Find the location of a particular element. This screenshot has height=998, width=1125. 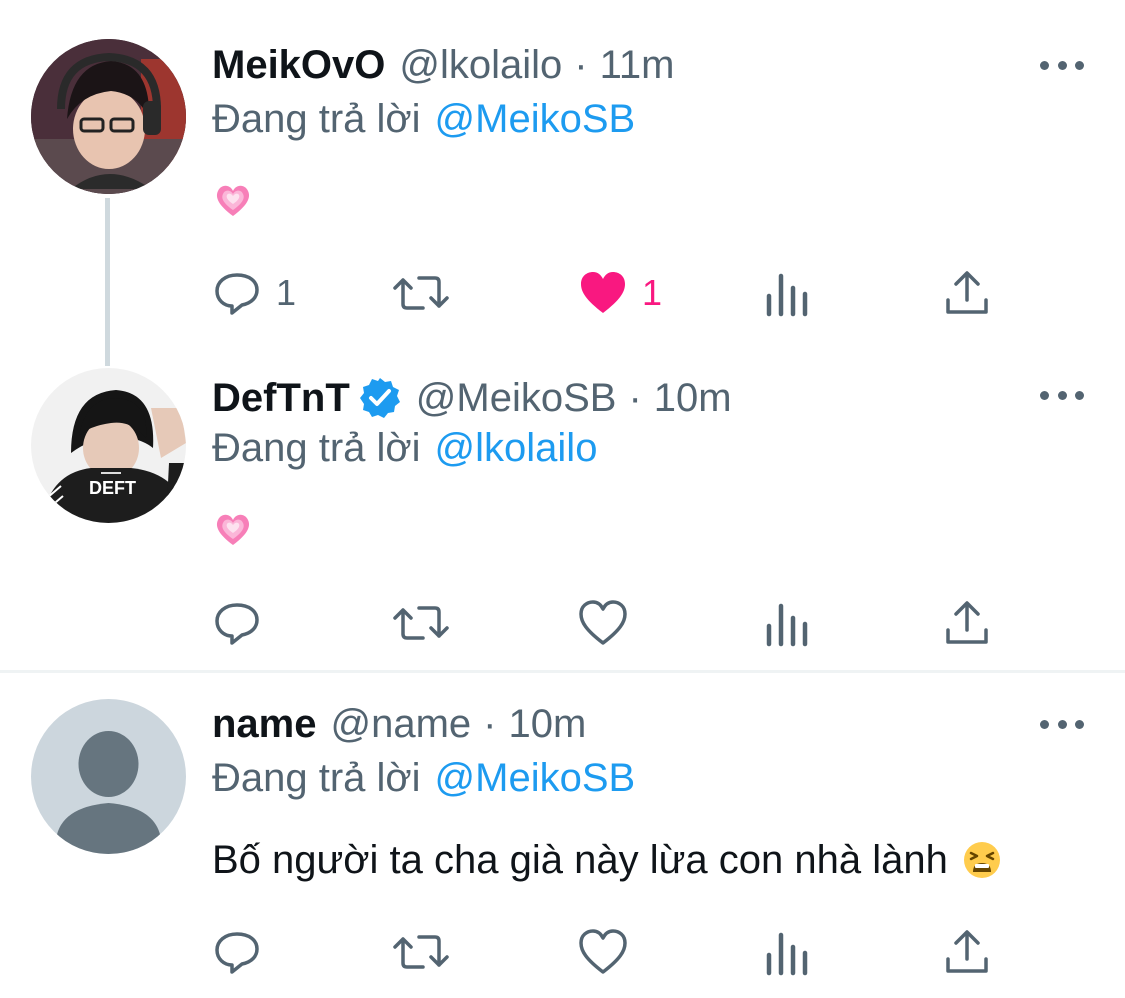

retweet-button is located at coordinates (421, 952).